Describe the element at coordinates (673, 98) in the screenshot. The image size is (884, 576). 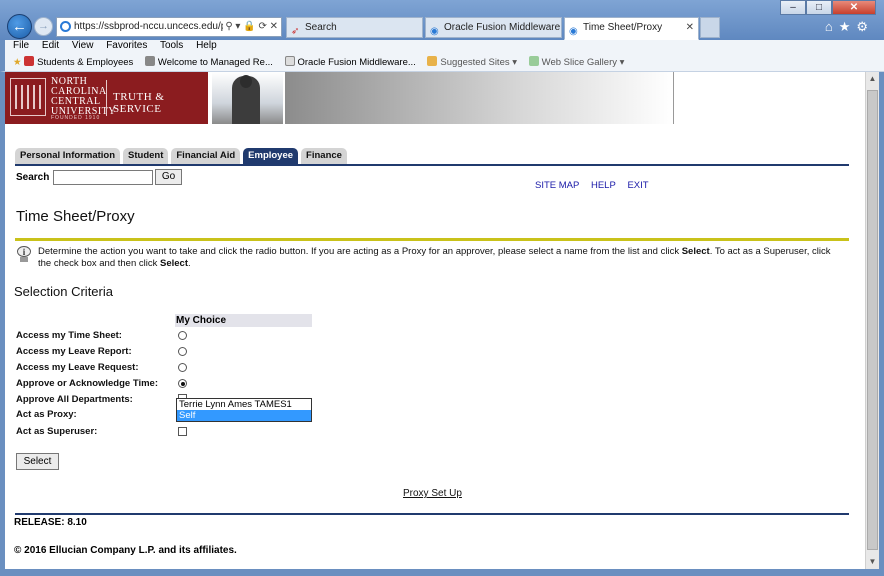
I see `banner-divider` at that location.